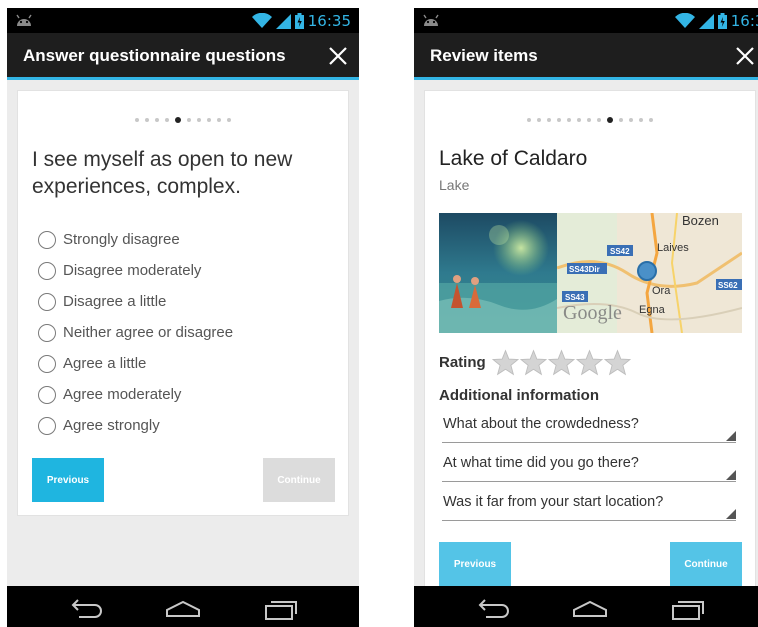 Image resolution: width=758 pixels, height=627 pixels. I want to click on dropdown-label: At what time did you go there?, so click(541, 463).